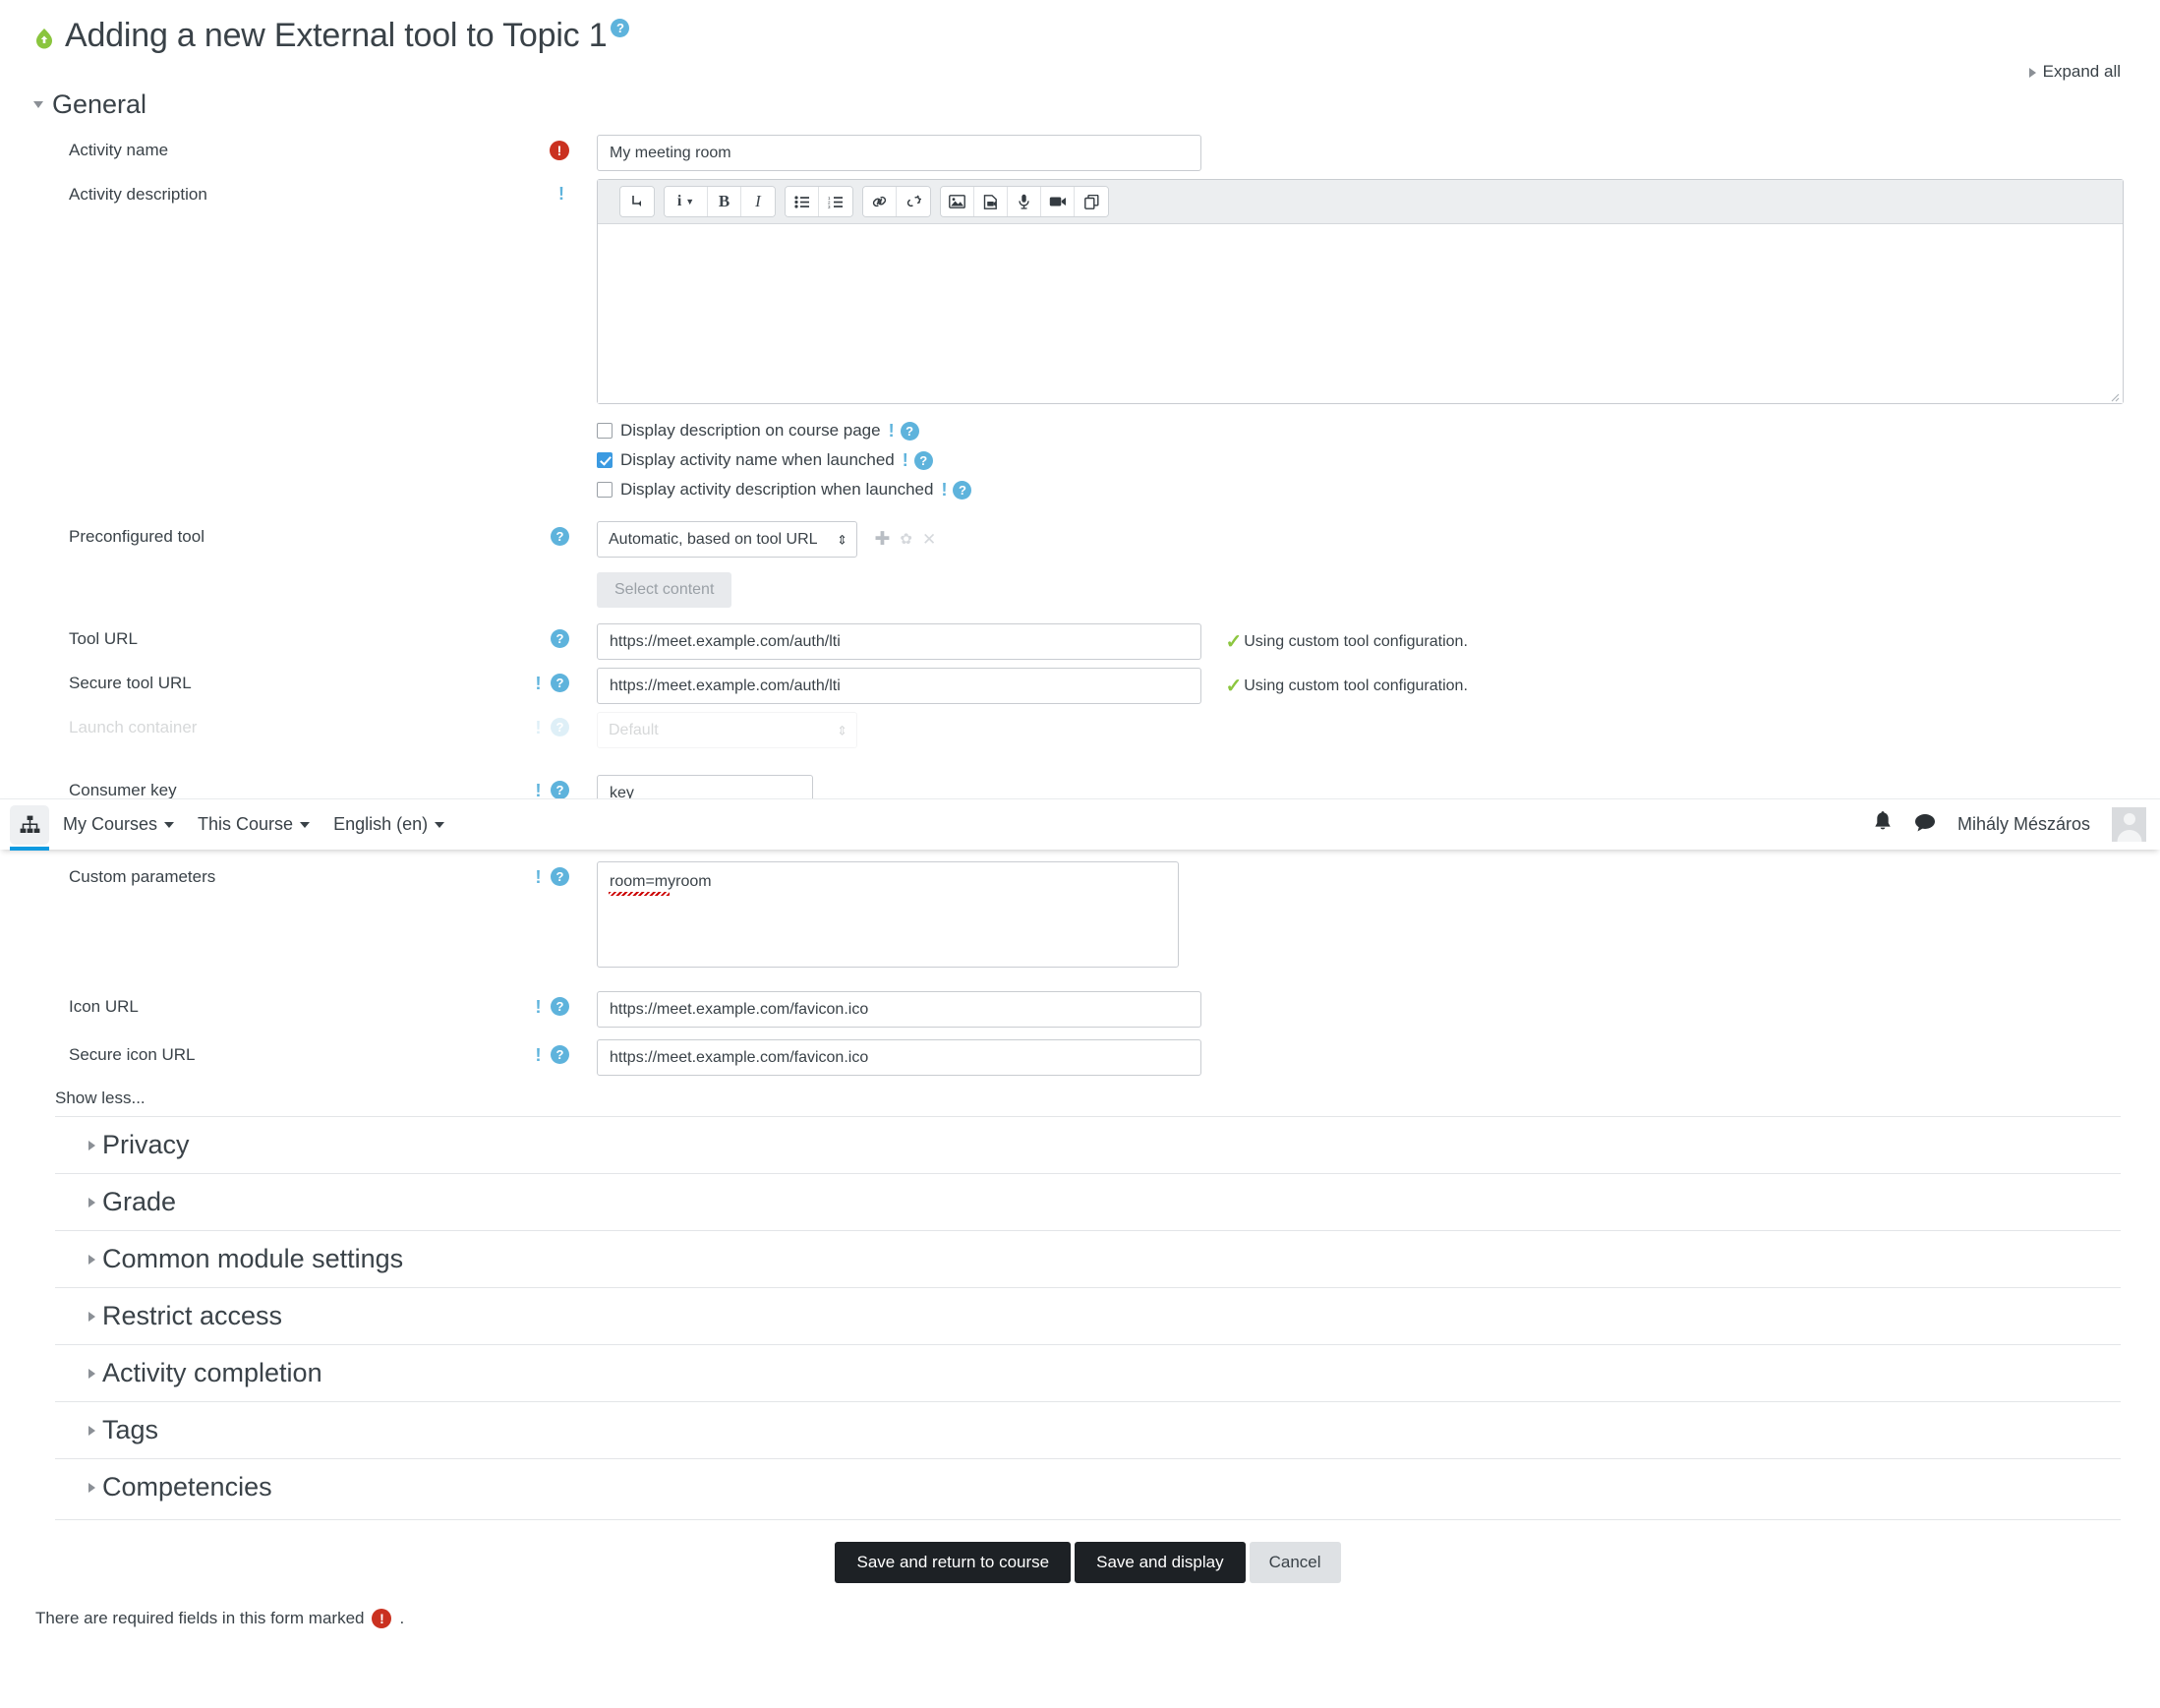 Image resolution: width=2160 pixels, height=1708 pixels. I want to click on collapse-toolbar-icon, so click(637, 202).